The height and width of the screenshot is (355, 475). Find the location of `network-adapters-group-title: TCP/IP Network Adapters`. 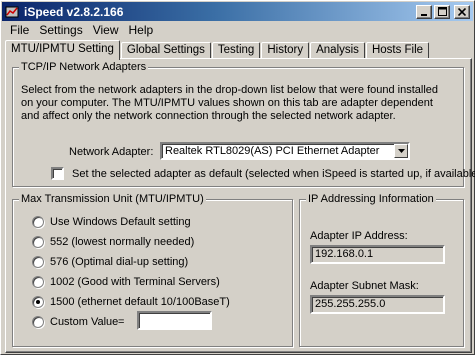

network-adapters-group-title: TCP/IP Network Adapters is located at coordinates (84, 67).